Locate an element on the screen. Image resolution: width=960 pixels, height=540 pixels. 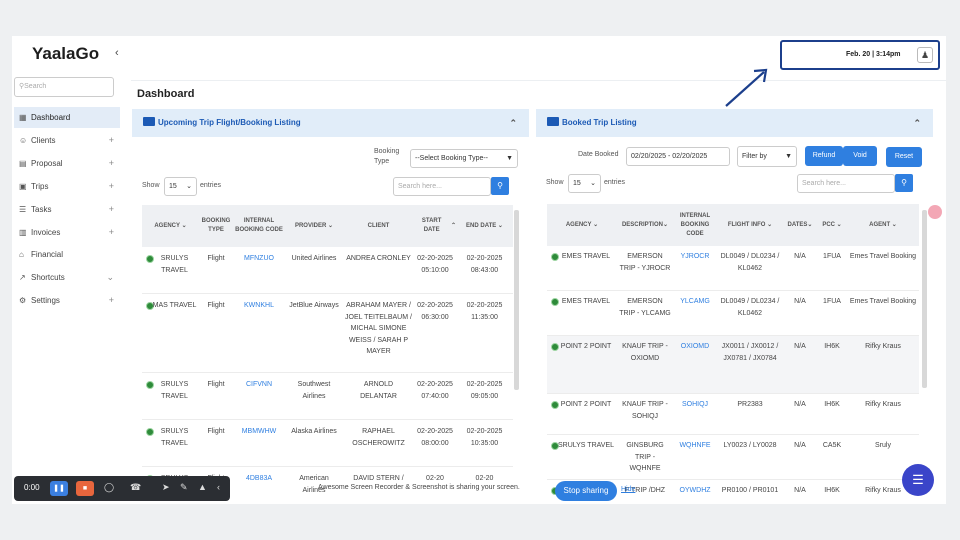
sidebar-item-label: Clients is located at coordinates (43, 140).